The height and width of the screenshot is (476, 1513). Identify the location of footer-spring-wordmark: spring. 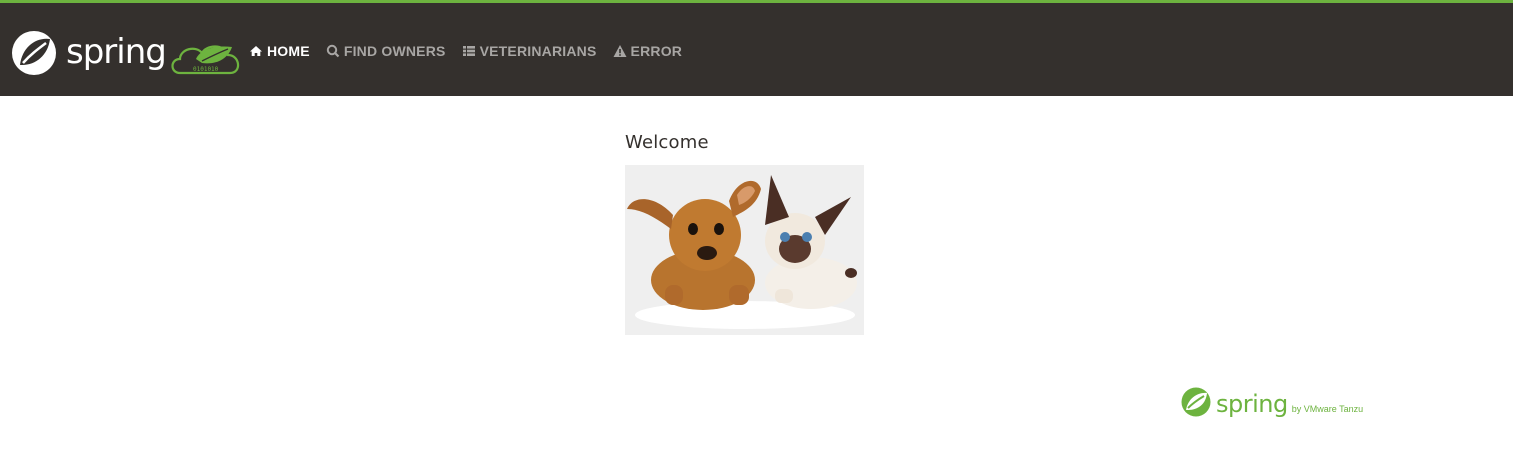
(1252, 404).